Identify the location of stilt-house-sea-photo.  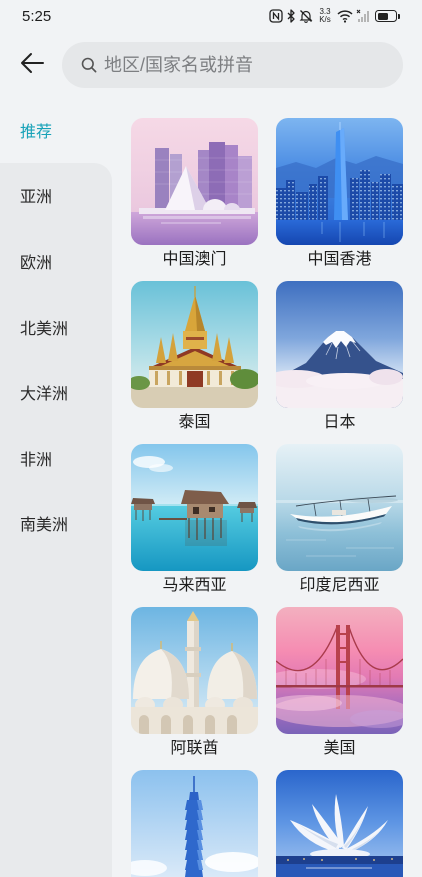
(194, 507).